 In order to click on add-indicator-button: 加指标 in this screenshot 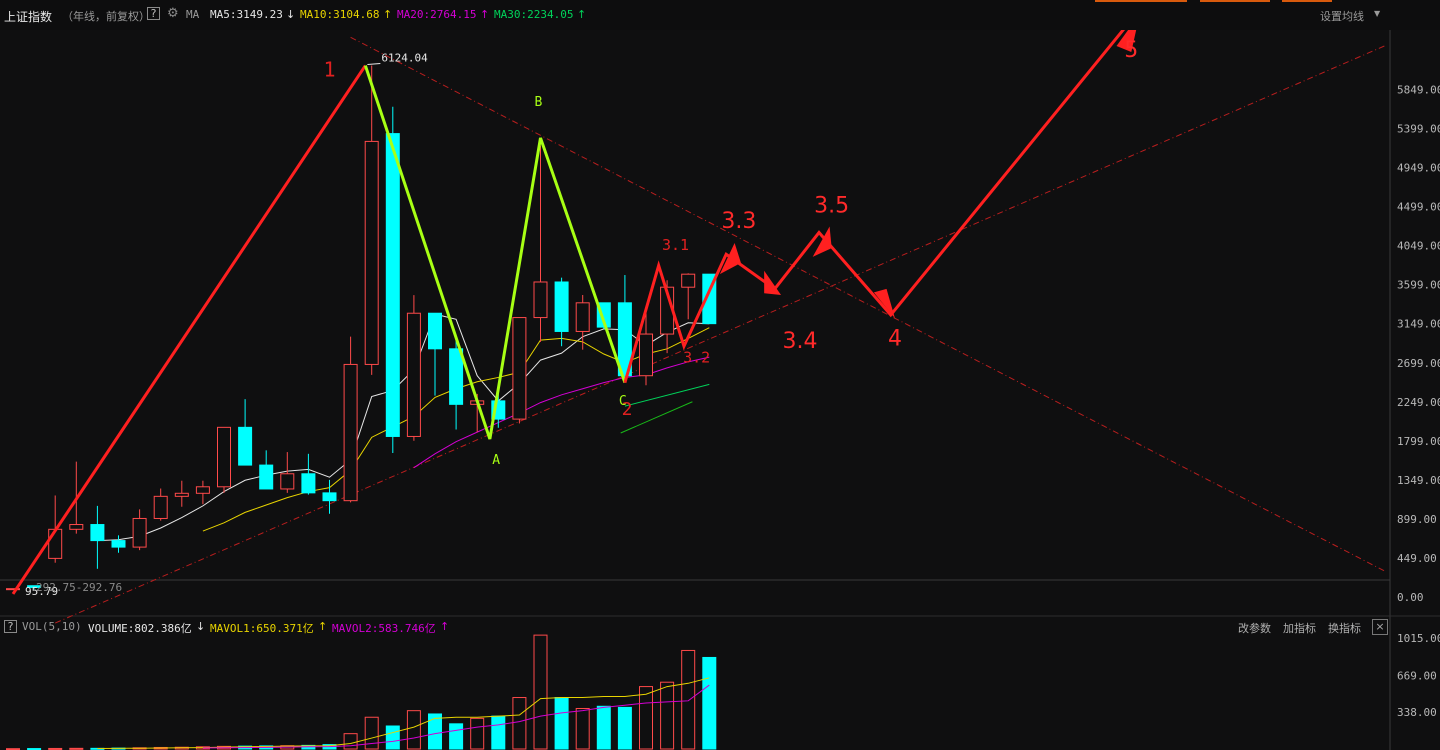, I will do `click(1299, 628)`.